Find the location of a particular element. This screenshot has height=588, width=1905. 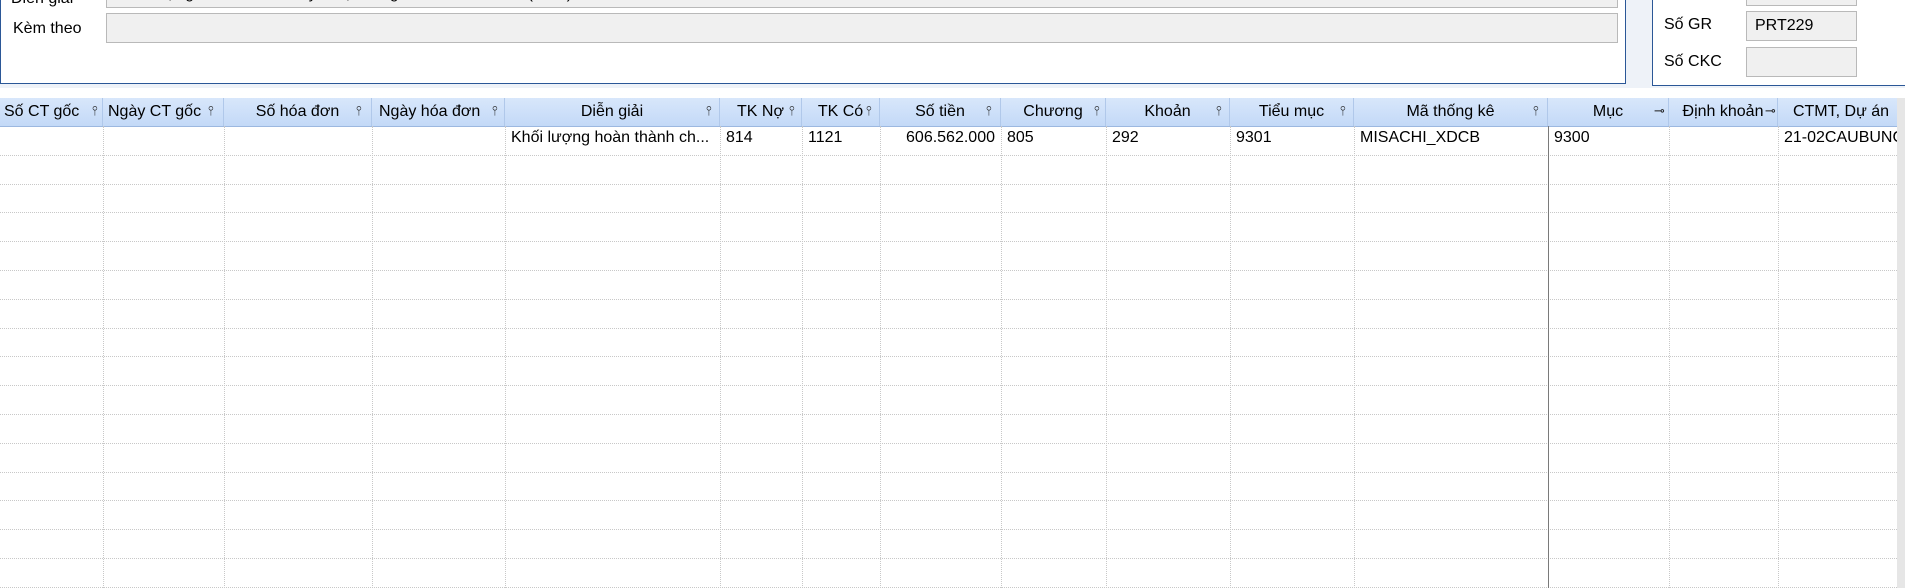

column-header-label: Số hóa đơn is located at coordinates (297, 111).